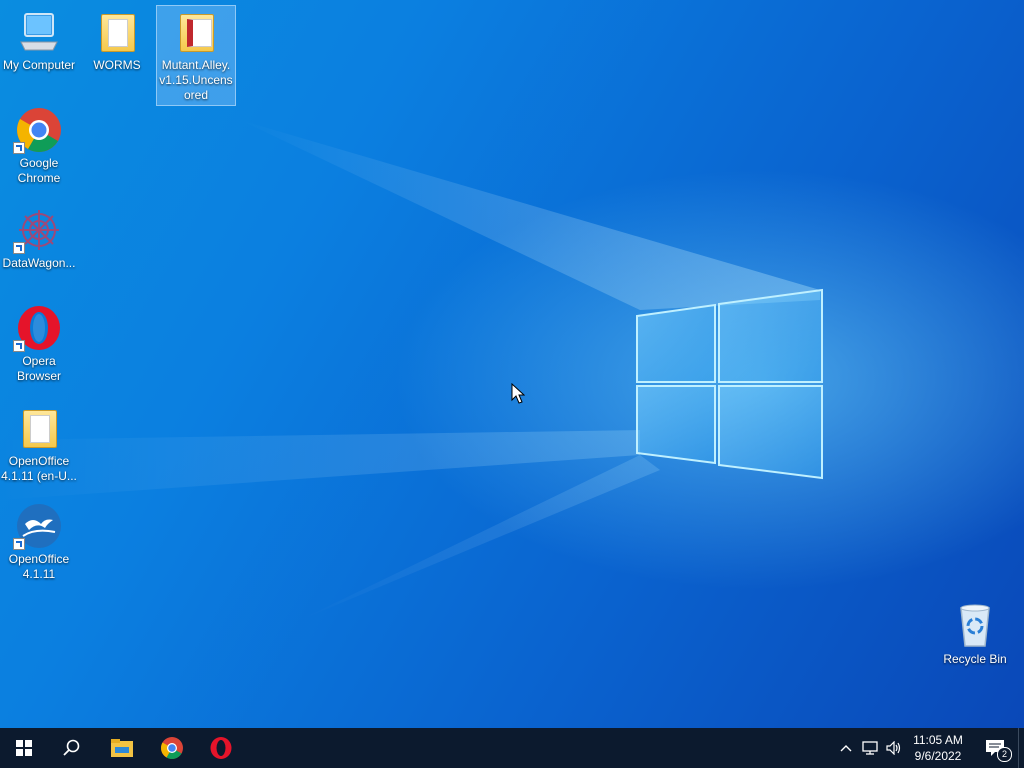 Image resolution: width=1024 pixels, height=768 pixels. Describe the element at coordinates (39, 574) in the screenshot. I see `desktop-icon-label-line: 4.1.11` at that location.